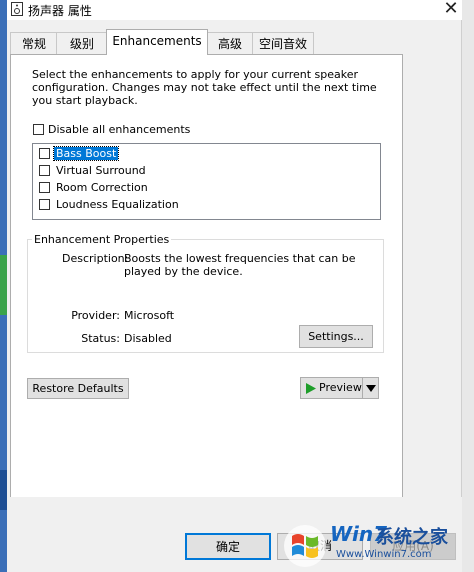 Image resolution: width=474 pixels, height=572 pixels. Describe the element at coordinates (283, 43) in the screenshot. I see `tab-spatial-sound: 空间音效` at that location.